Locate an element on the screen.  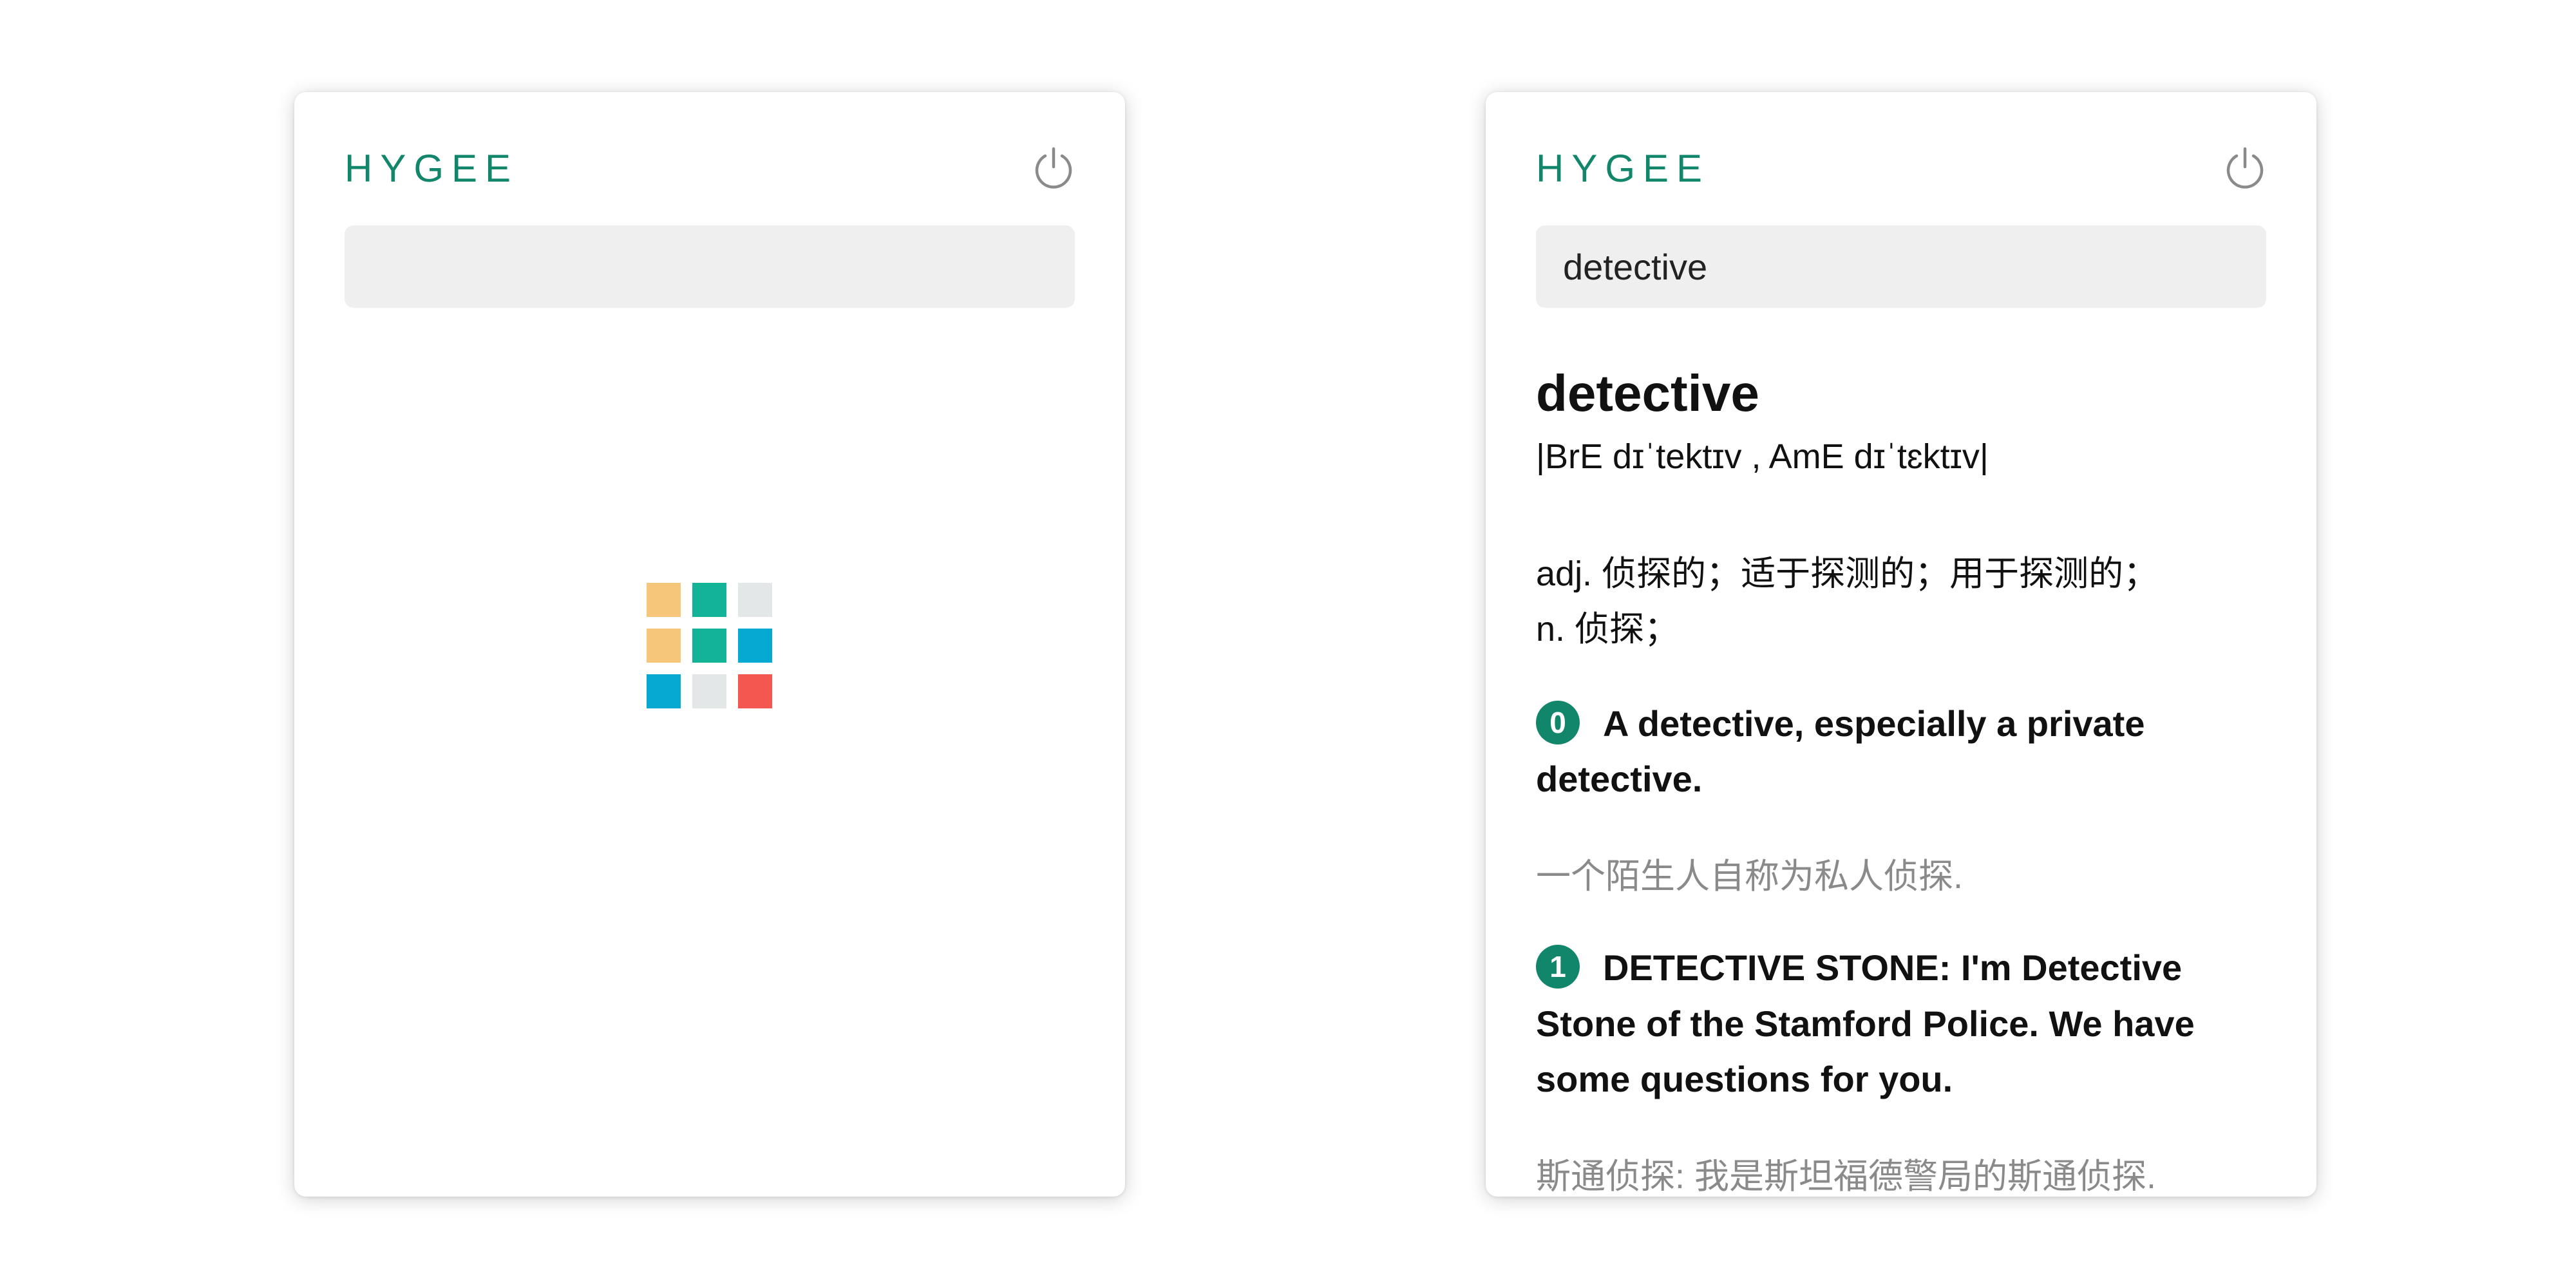
example-number-badge: 1 is located at coordinates (1558, 967).